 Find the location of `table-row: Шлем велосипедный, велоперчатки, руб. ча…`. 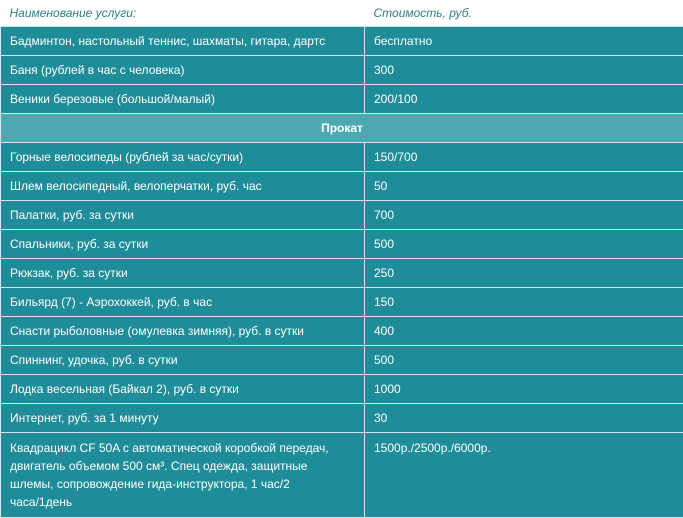

table-row: Шлем велосипедный, велоперчатки, руб. ча… is located at coordinates (342, 186).